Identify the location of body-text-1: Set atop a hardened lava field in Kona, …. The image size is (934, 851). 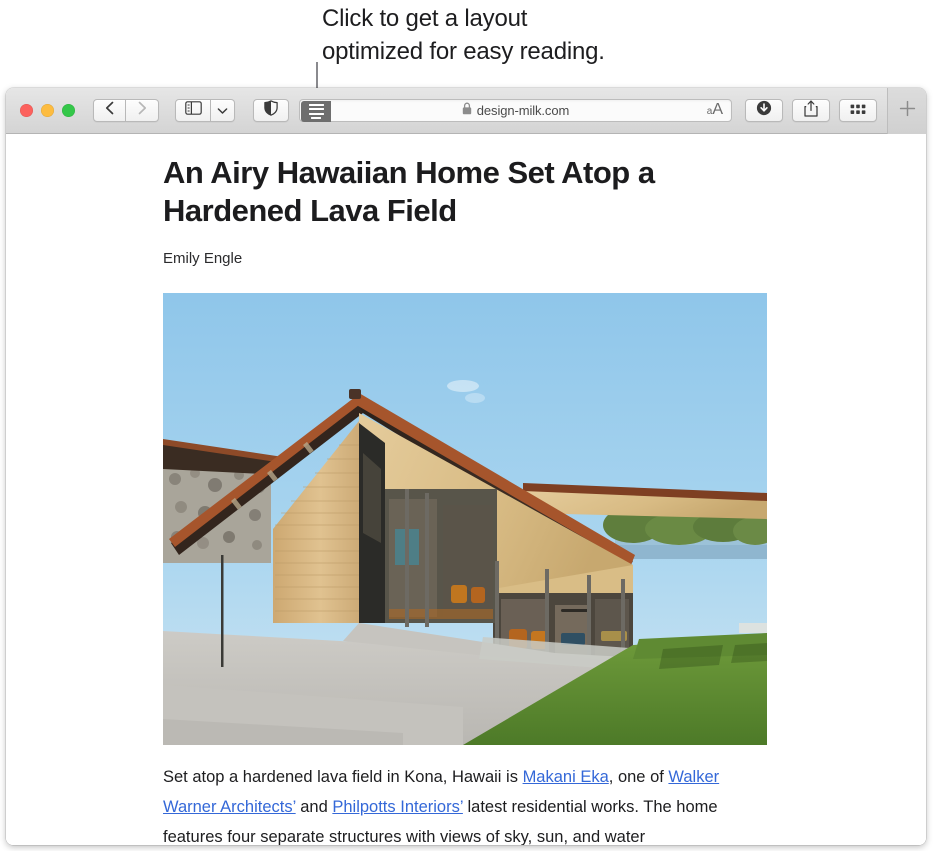
(343, 777).